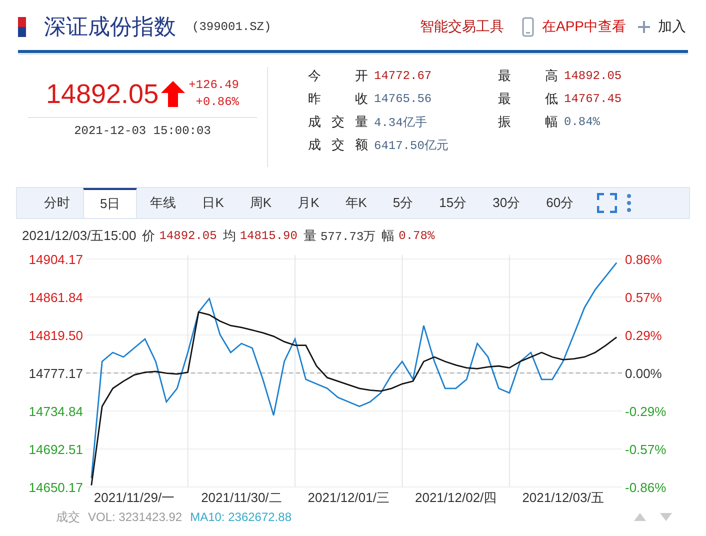 The height and width of the screenshot is (536, 706). Describe the element at coordinates (102, 94) in the screenshot. I see `index-price: 14892.05` at that location.